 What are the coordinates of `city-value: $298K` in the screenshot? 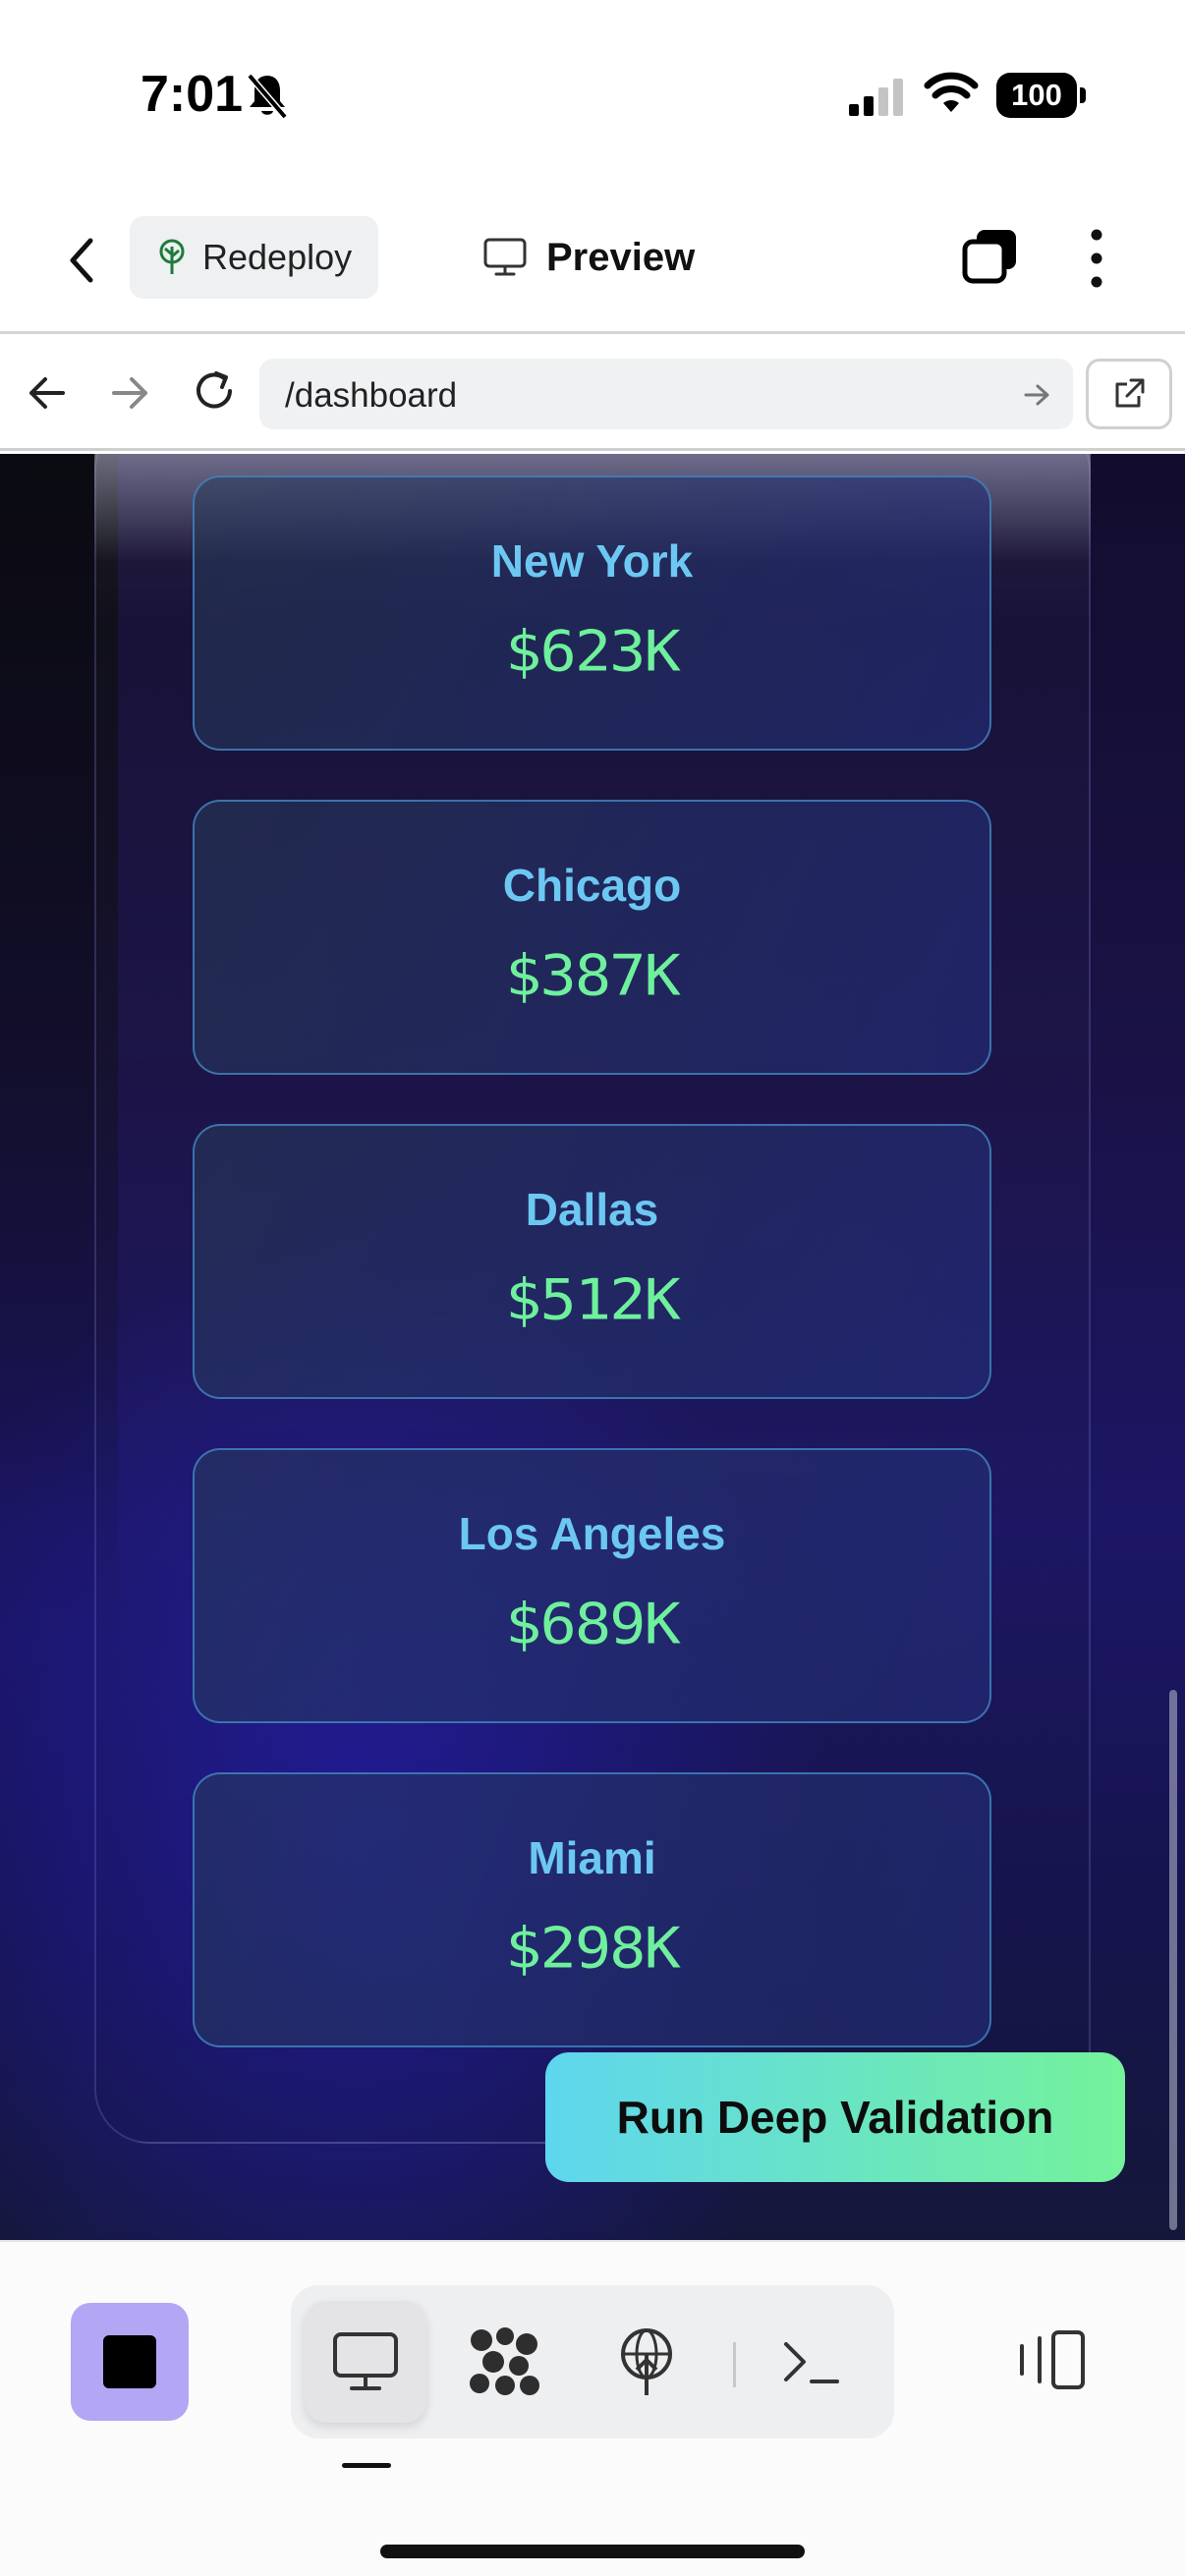 It's located at (593, 1948).